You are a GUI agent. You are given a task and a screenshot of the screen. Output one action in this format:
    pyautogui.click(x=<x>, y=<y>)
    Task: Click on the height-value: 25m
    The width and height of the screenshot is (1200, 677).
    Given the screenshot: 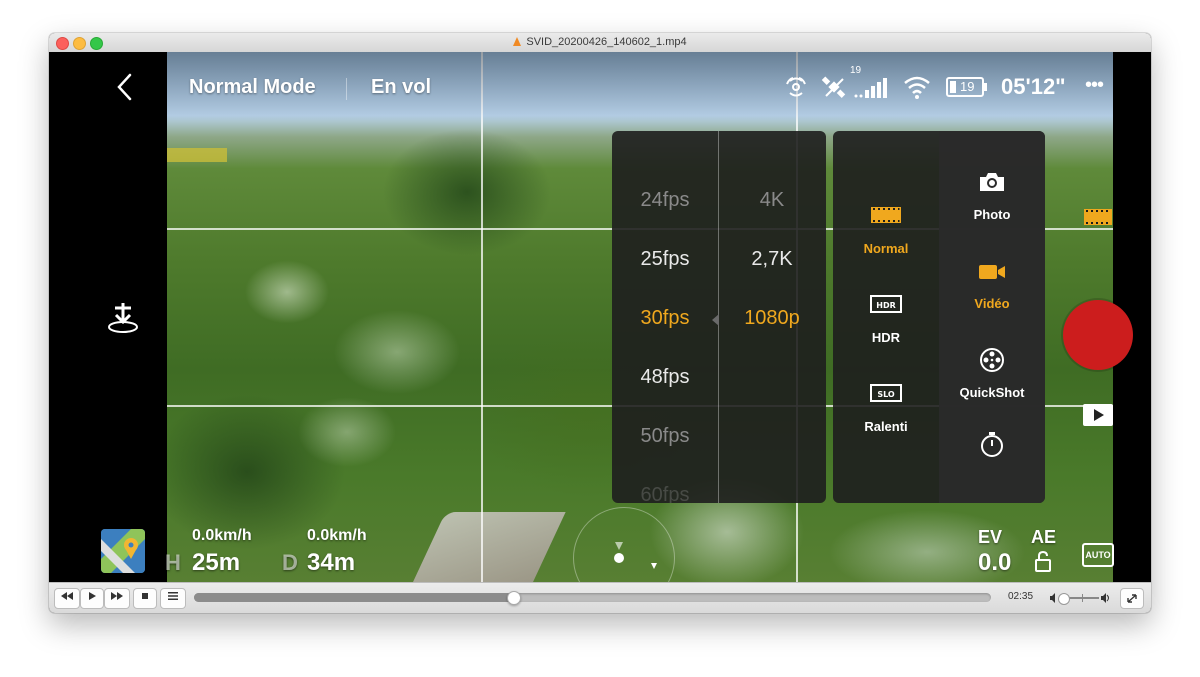 What is the action you would take?
    pyautogui.click(x=216, y=562)
    